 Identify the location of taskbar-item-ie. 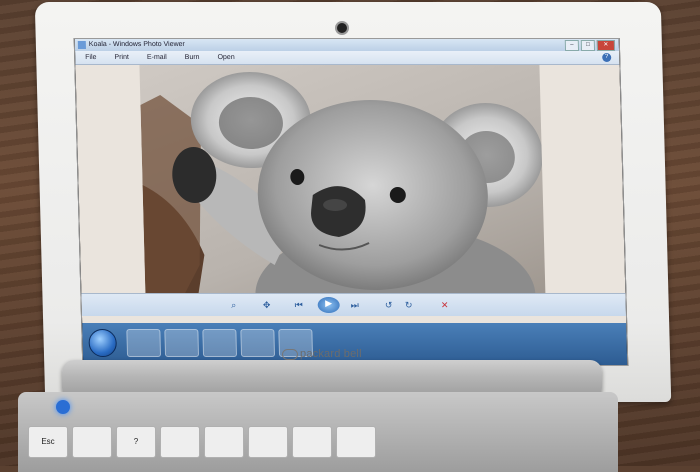
(182, 343).